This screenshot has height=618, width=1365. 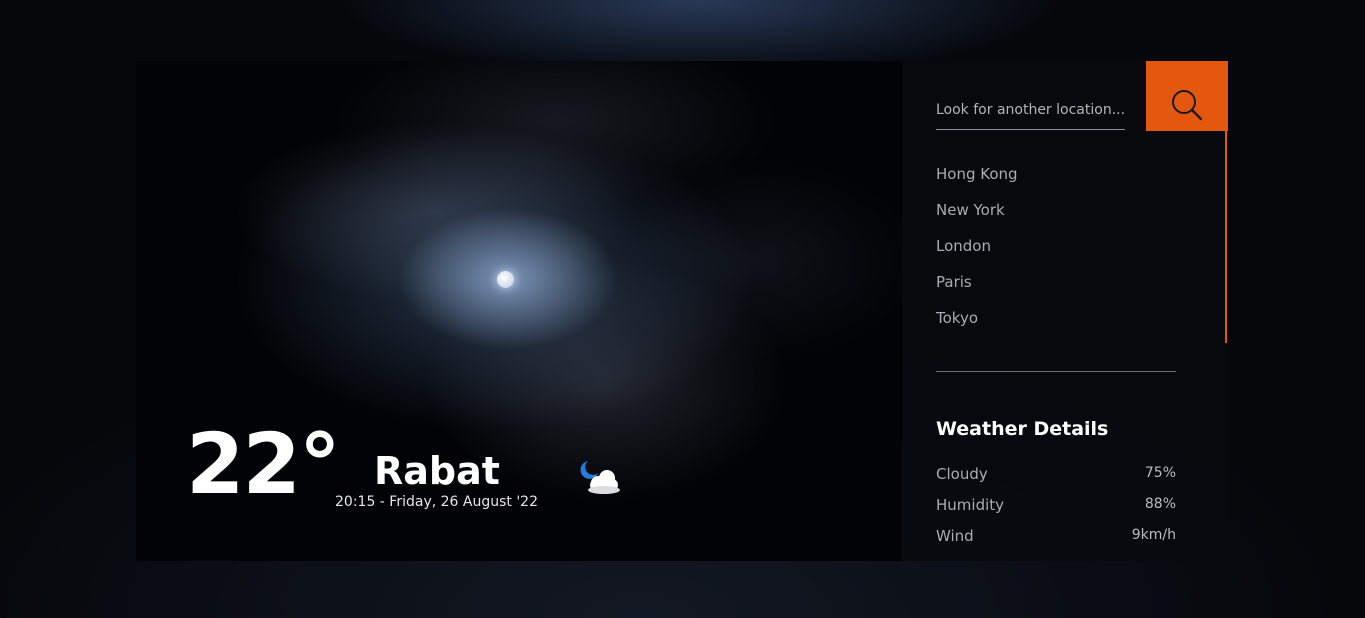 I want to click on temperature: 22°, so click(x=263, y=464).